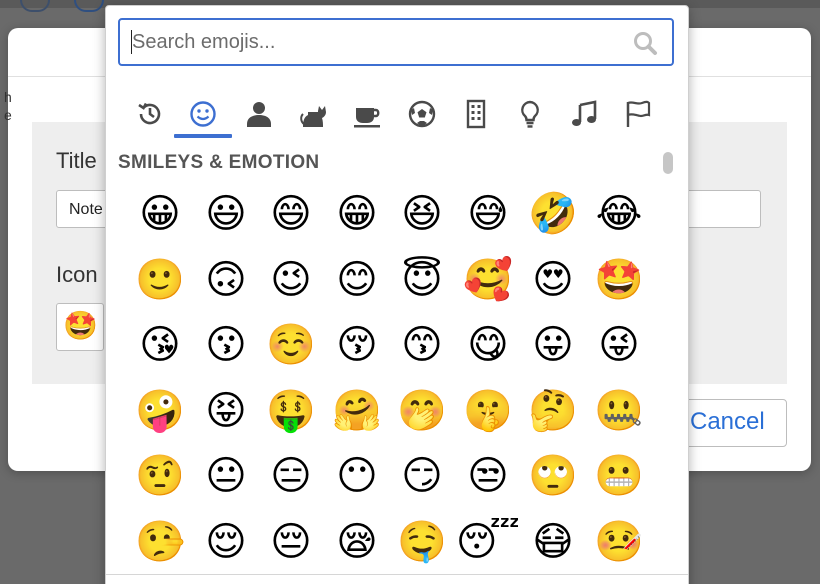  I want to click on cancel-button: Cancel, so click(731, 423).